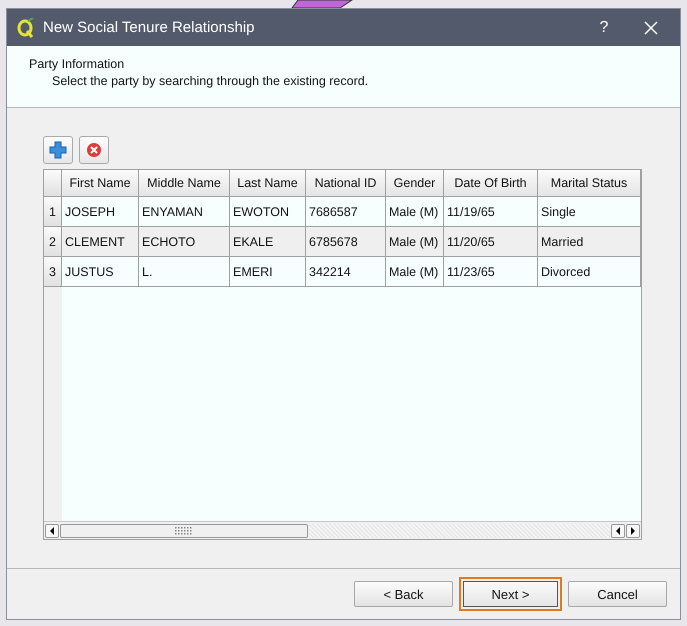 The height and width of the screenshot is (626, 687). I want to click on right-arrow-icon, so click(633, 530).